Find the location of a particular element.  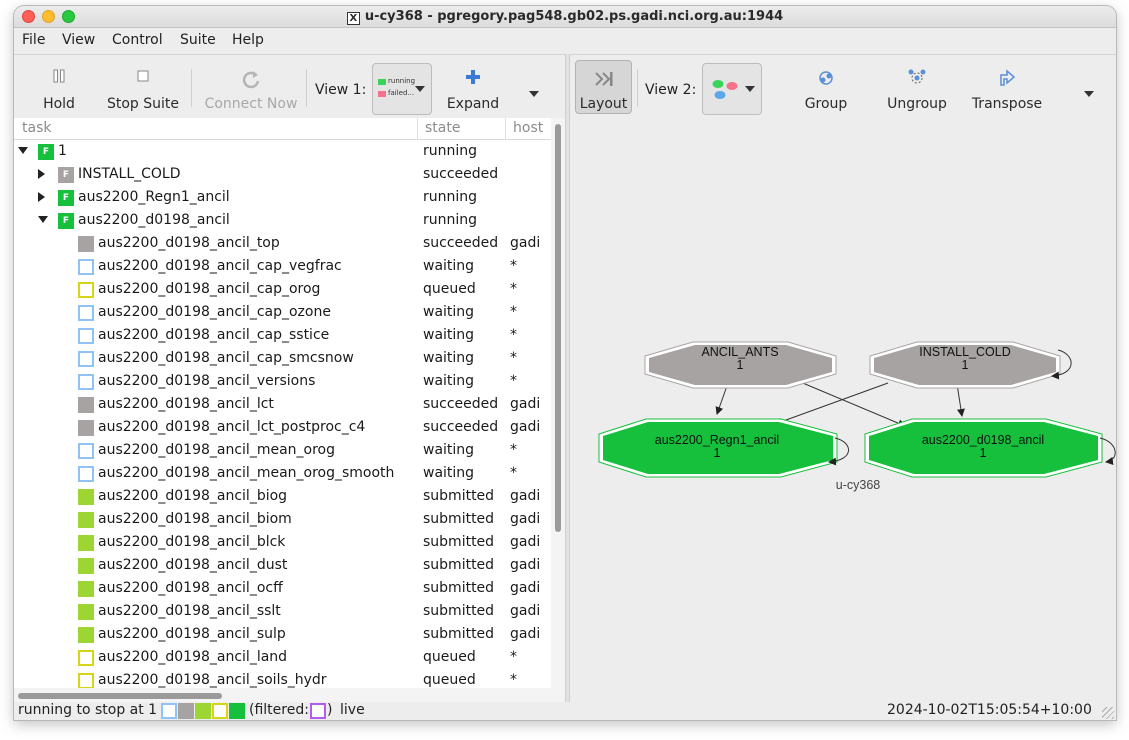

view1-label: View 1: is located at coordinates (341, 90).